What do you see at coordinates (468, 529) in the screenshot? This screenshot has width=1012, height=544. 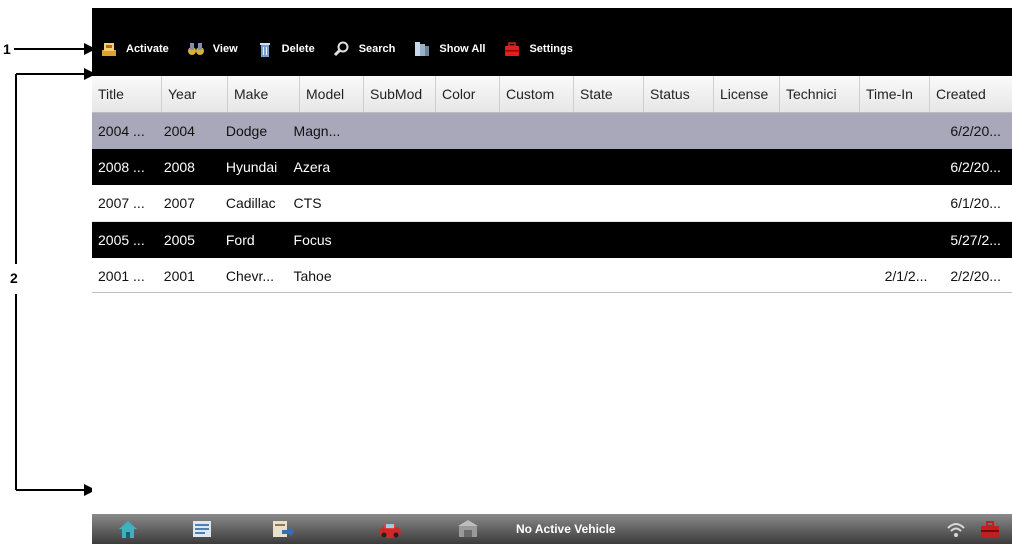 I see `shop-icon` at bounding box center [468, 529].